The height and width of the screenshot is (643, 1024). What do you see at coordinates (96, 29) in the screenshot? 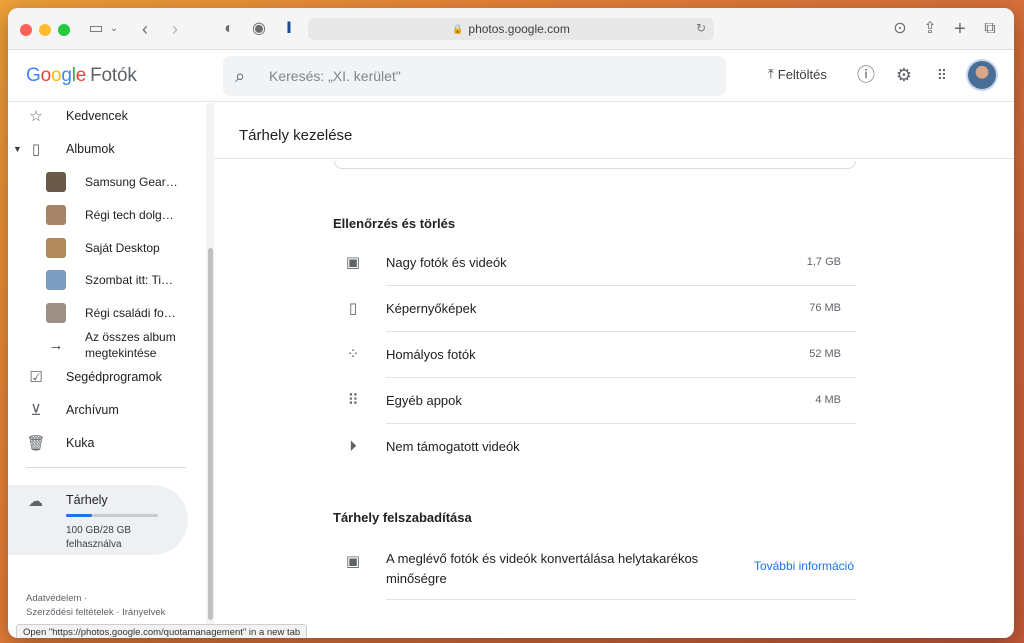
I see `sidebar-toggle-icon: ▭` at bounding box center [96, 29].